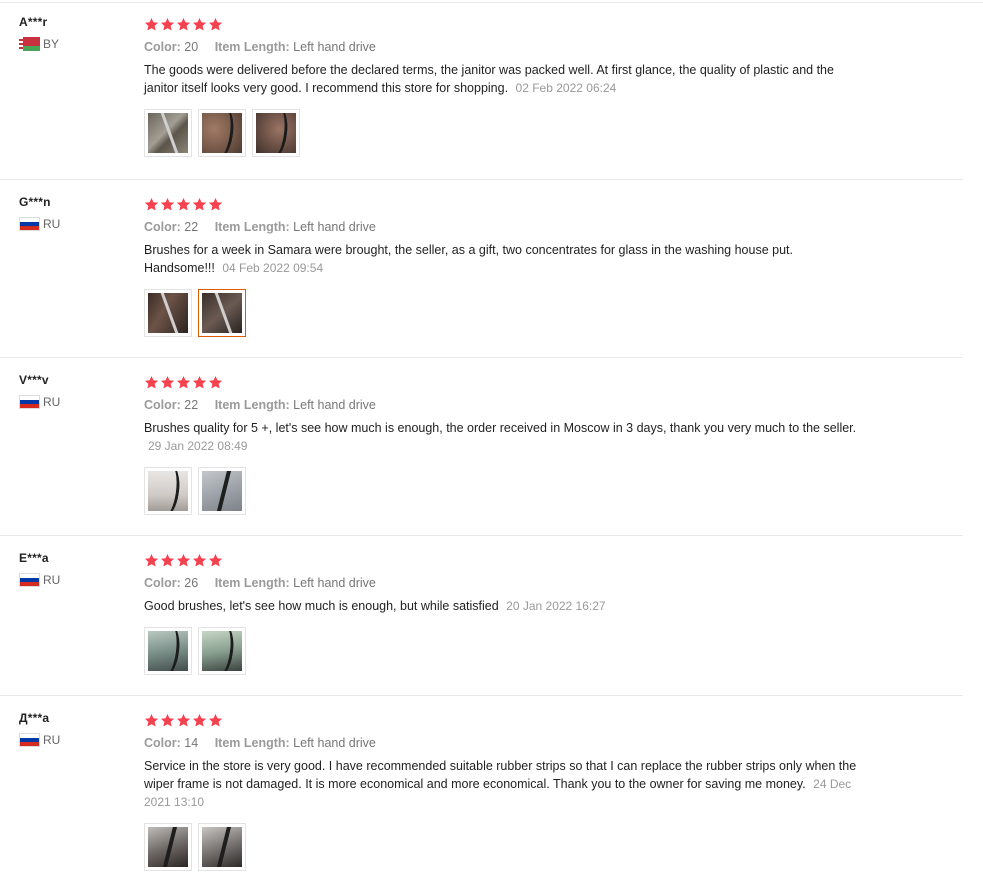  I want to click on reviewer-name: V***v, so click(34, 380).